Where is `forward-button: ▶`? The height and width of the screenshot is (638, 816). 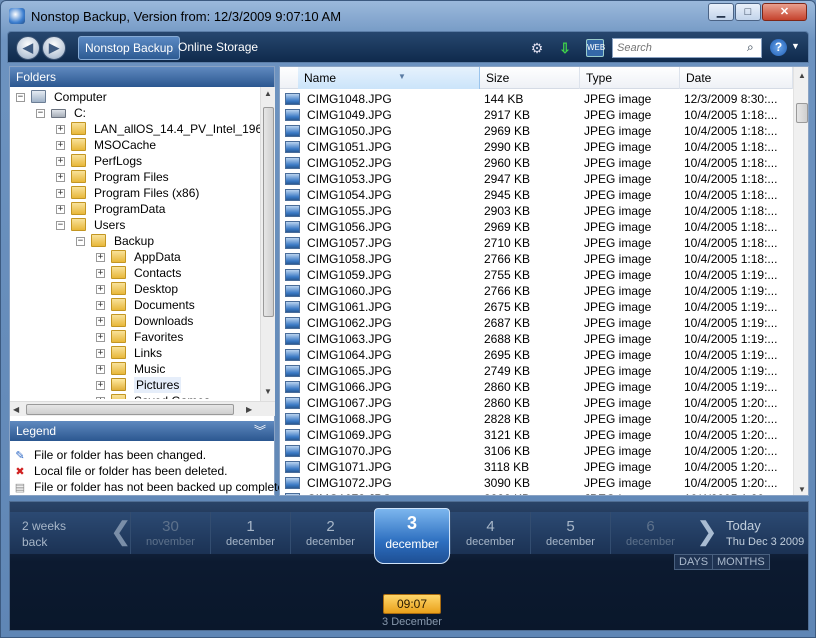 forward-button: ▶ is located at coordinates (54, 48).